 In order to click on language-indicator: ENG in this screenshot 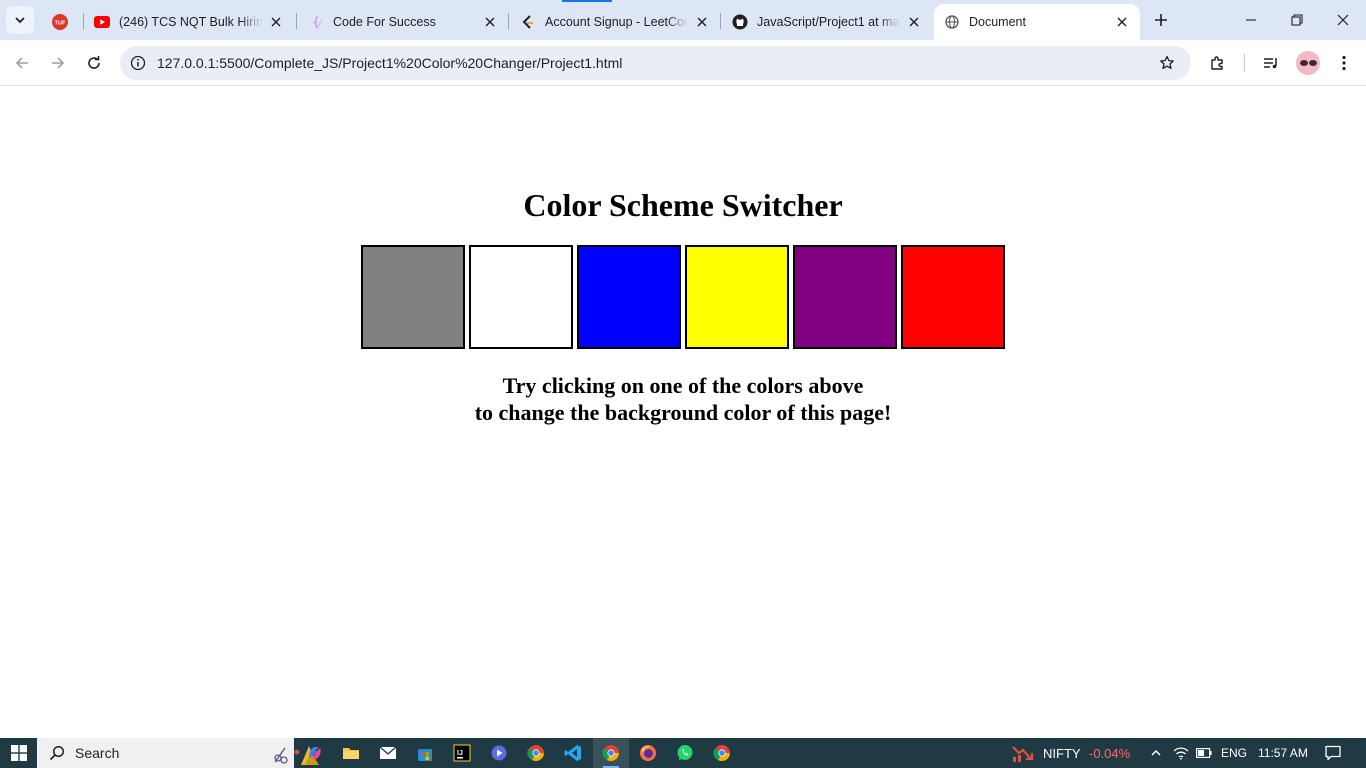, I will do `click(1234, 753)`.